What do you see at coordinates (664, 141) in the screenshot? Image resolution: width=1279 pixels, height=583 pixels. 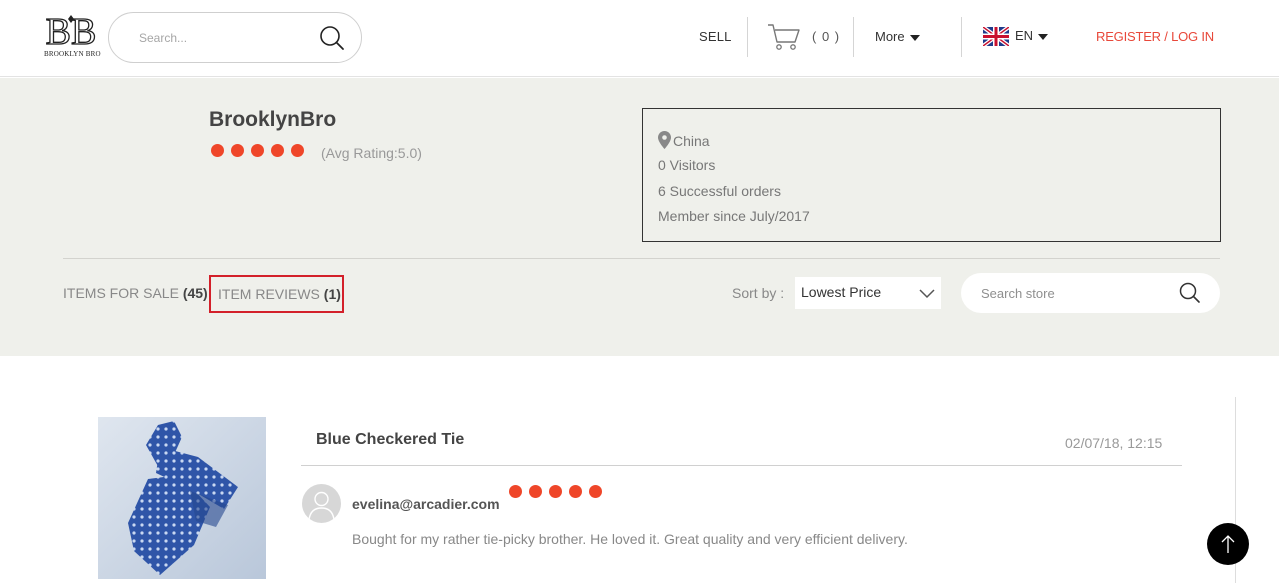 I see `location-pin-icon` at bounding box center [664, 141].